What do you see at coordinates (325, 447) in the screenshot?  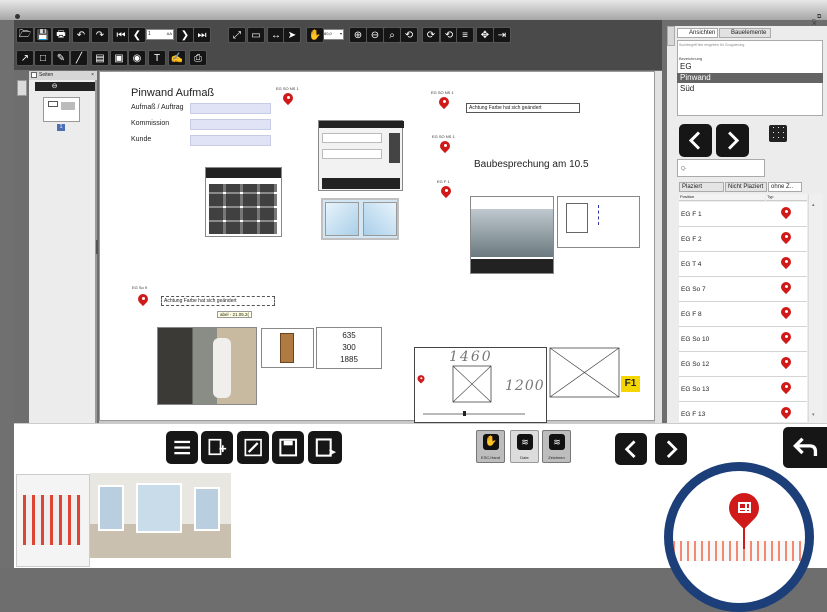 I see `save-as-button` at bounding box center [325, 447].